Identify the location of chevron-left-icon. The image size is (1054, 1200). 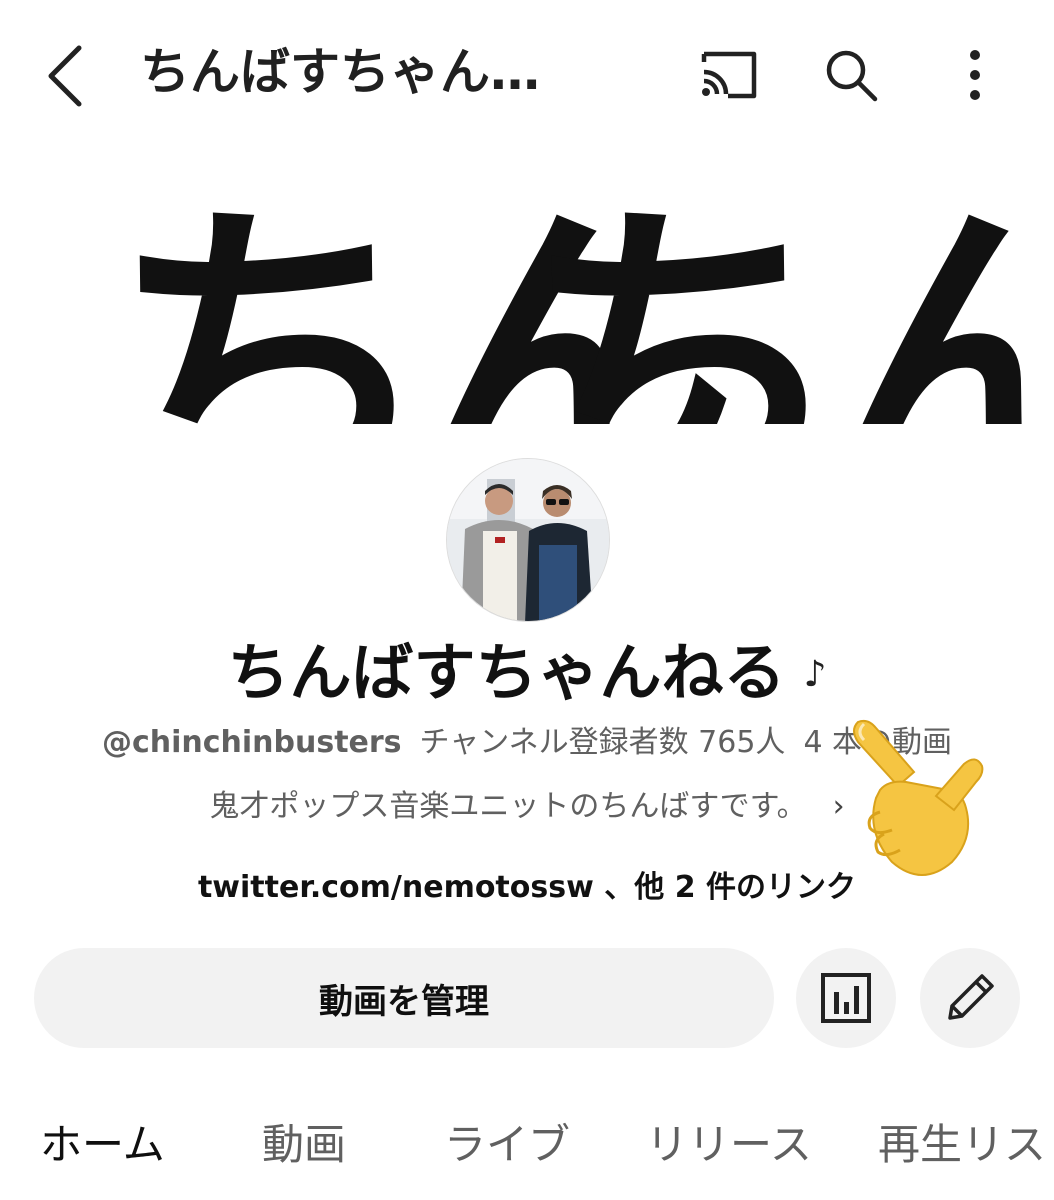
(65, 76).